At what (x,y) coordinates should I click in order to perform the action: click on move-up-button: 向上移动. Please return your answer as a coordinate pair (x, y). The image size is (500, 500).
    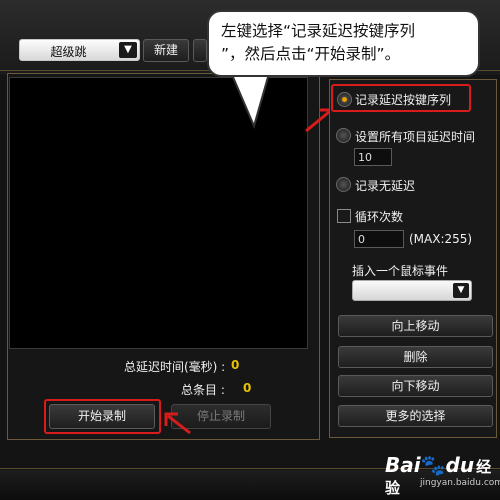
    Looking at the image, I should click on (415, 326).